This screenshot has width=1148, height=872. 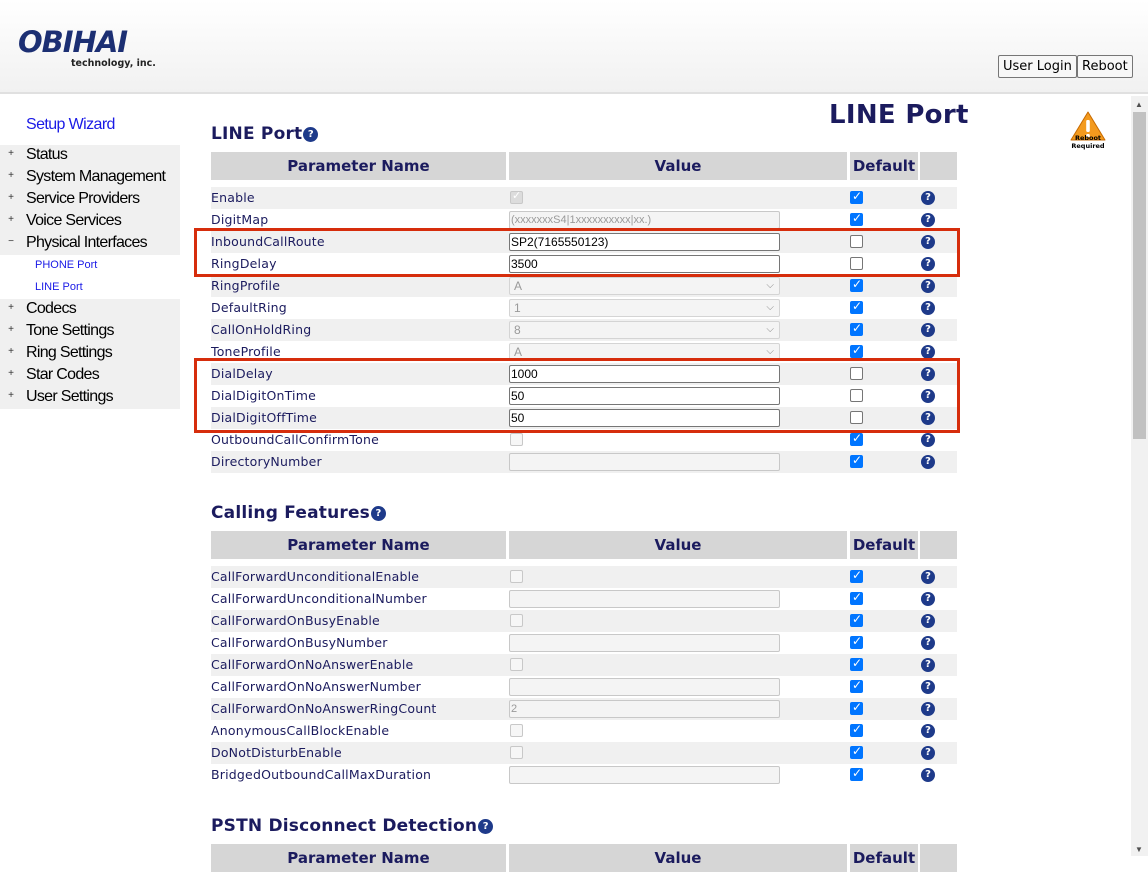 I want to click on sidebar-item-voice-services: + Voice Services, so click(x=90, y=222).